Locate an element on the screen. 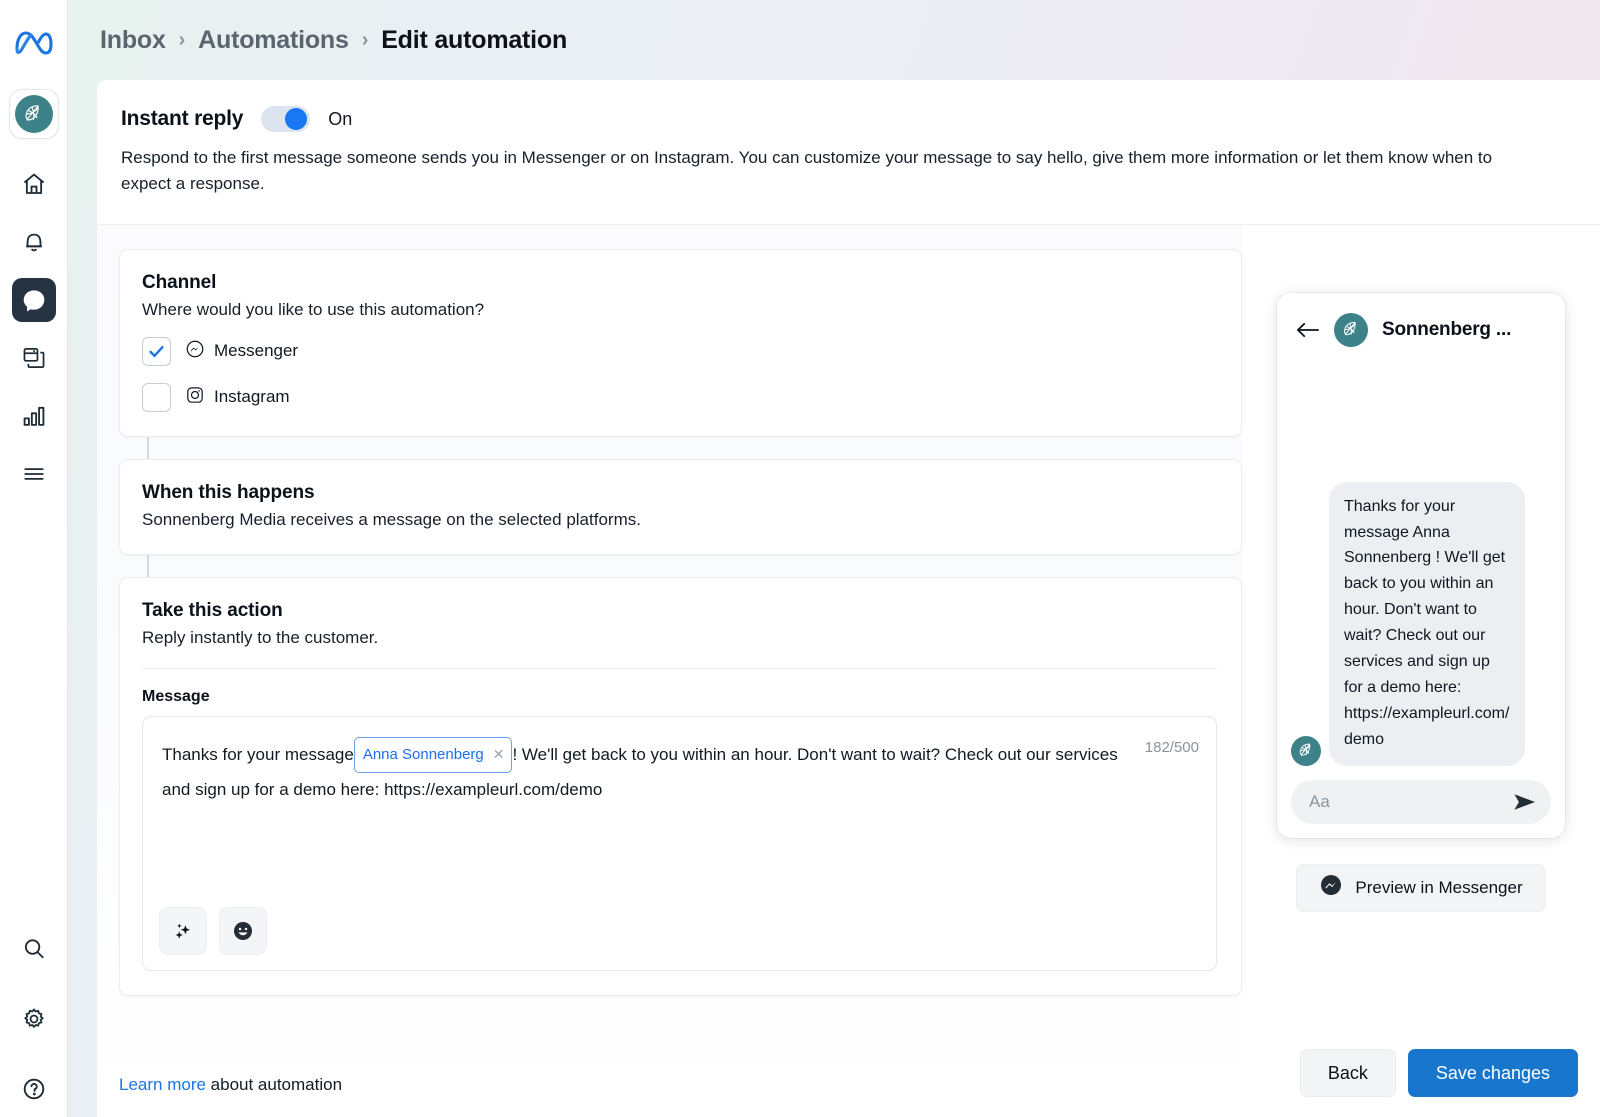  personalization-token: Anna Sonnenberg ✕ is located at coordinates (433, 754).